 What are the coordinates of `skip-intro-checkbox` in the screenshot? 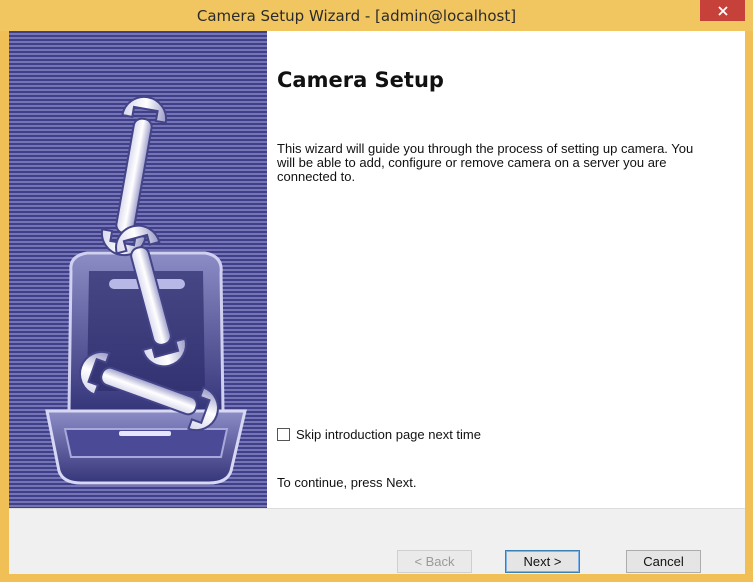 It's located at (283, 434).